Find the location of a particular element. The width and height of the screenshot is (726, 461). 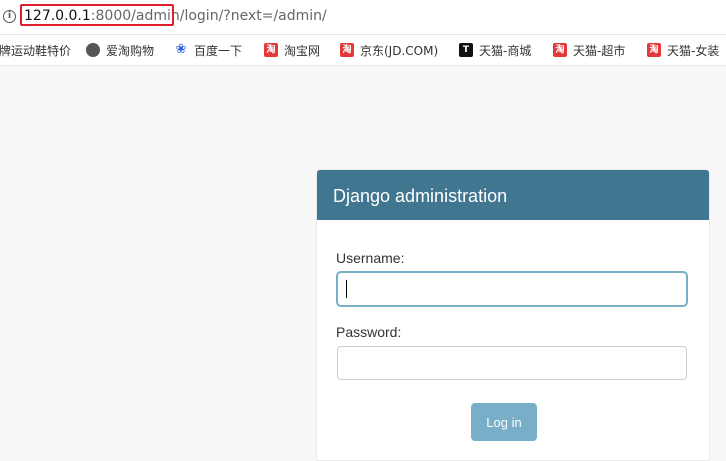

globe-icon is located at coordinates (93, 50).